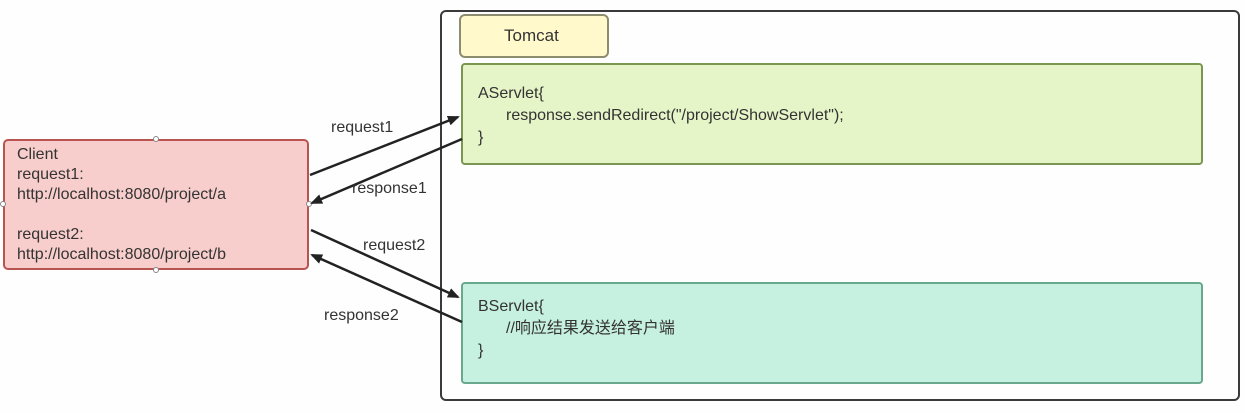  What do you see at coordinates (386, 219) in the screenshot?
I see `arrows-layer` at bounding box center [386, 219].